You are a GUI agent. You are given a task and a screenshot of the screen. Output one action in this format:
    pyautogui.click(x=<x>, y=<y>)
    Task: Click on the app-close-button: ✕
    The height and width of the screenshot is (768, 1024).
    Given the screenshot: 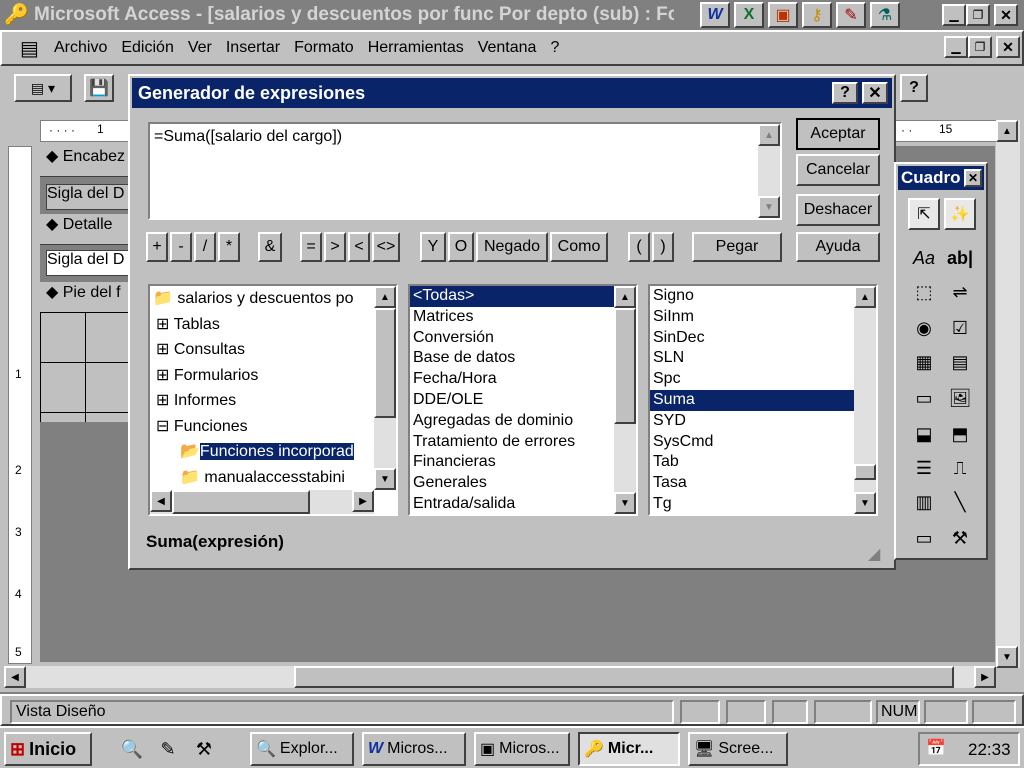 What is the action you would take?
    pyautogui.click(x=1006, y=15)
    